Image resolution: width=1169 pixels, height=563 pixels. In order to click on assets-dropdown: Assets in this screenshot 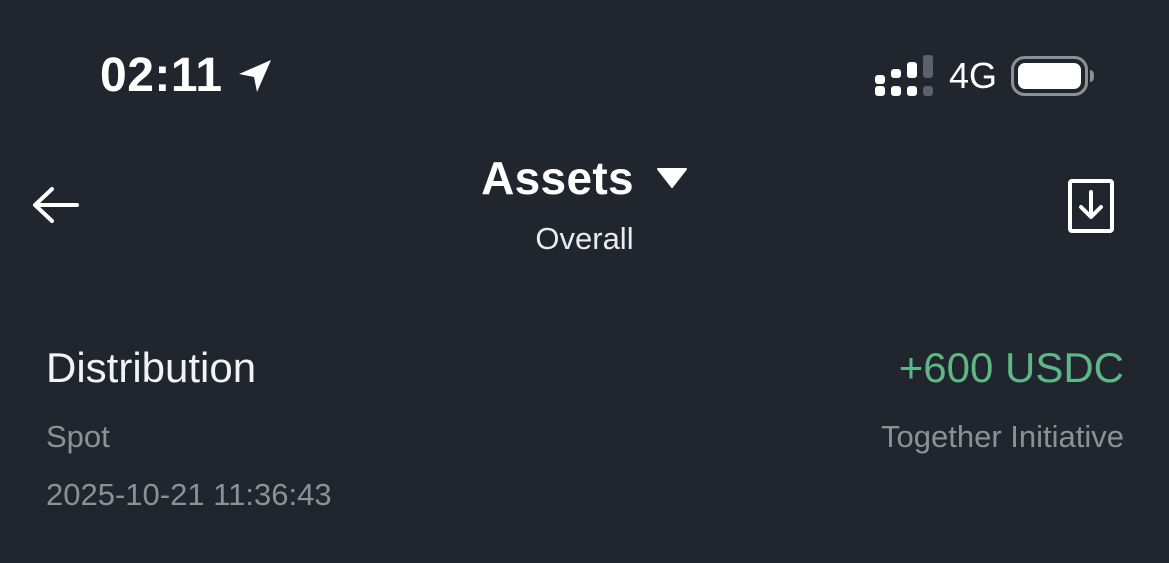, I will do `click(584, 178)`.